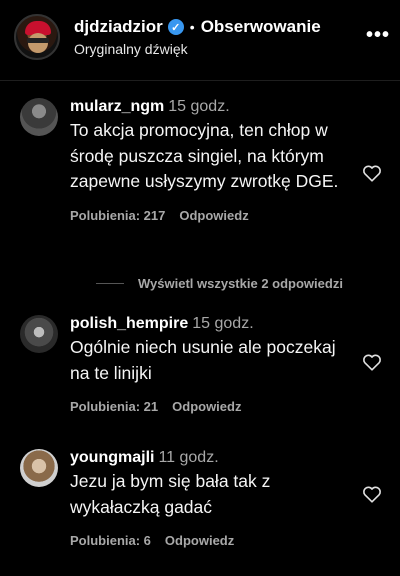 The height and width of the screenshot is (576, 400). What do you see at coordinates (188, 457) in the screenshot?
I see `comment-time: 11 godz.` at bounding box center [188, 457].